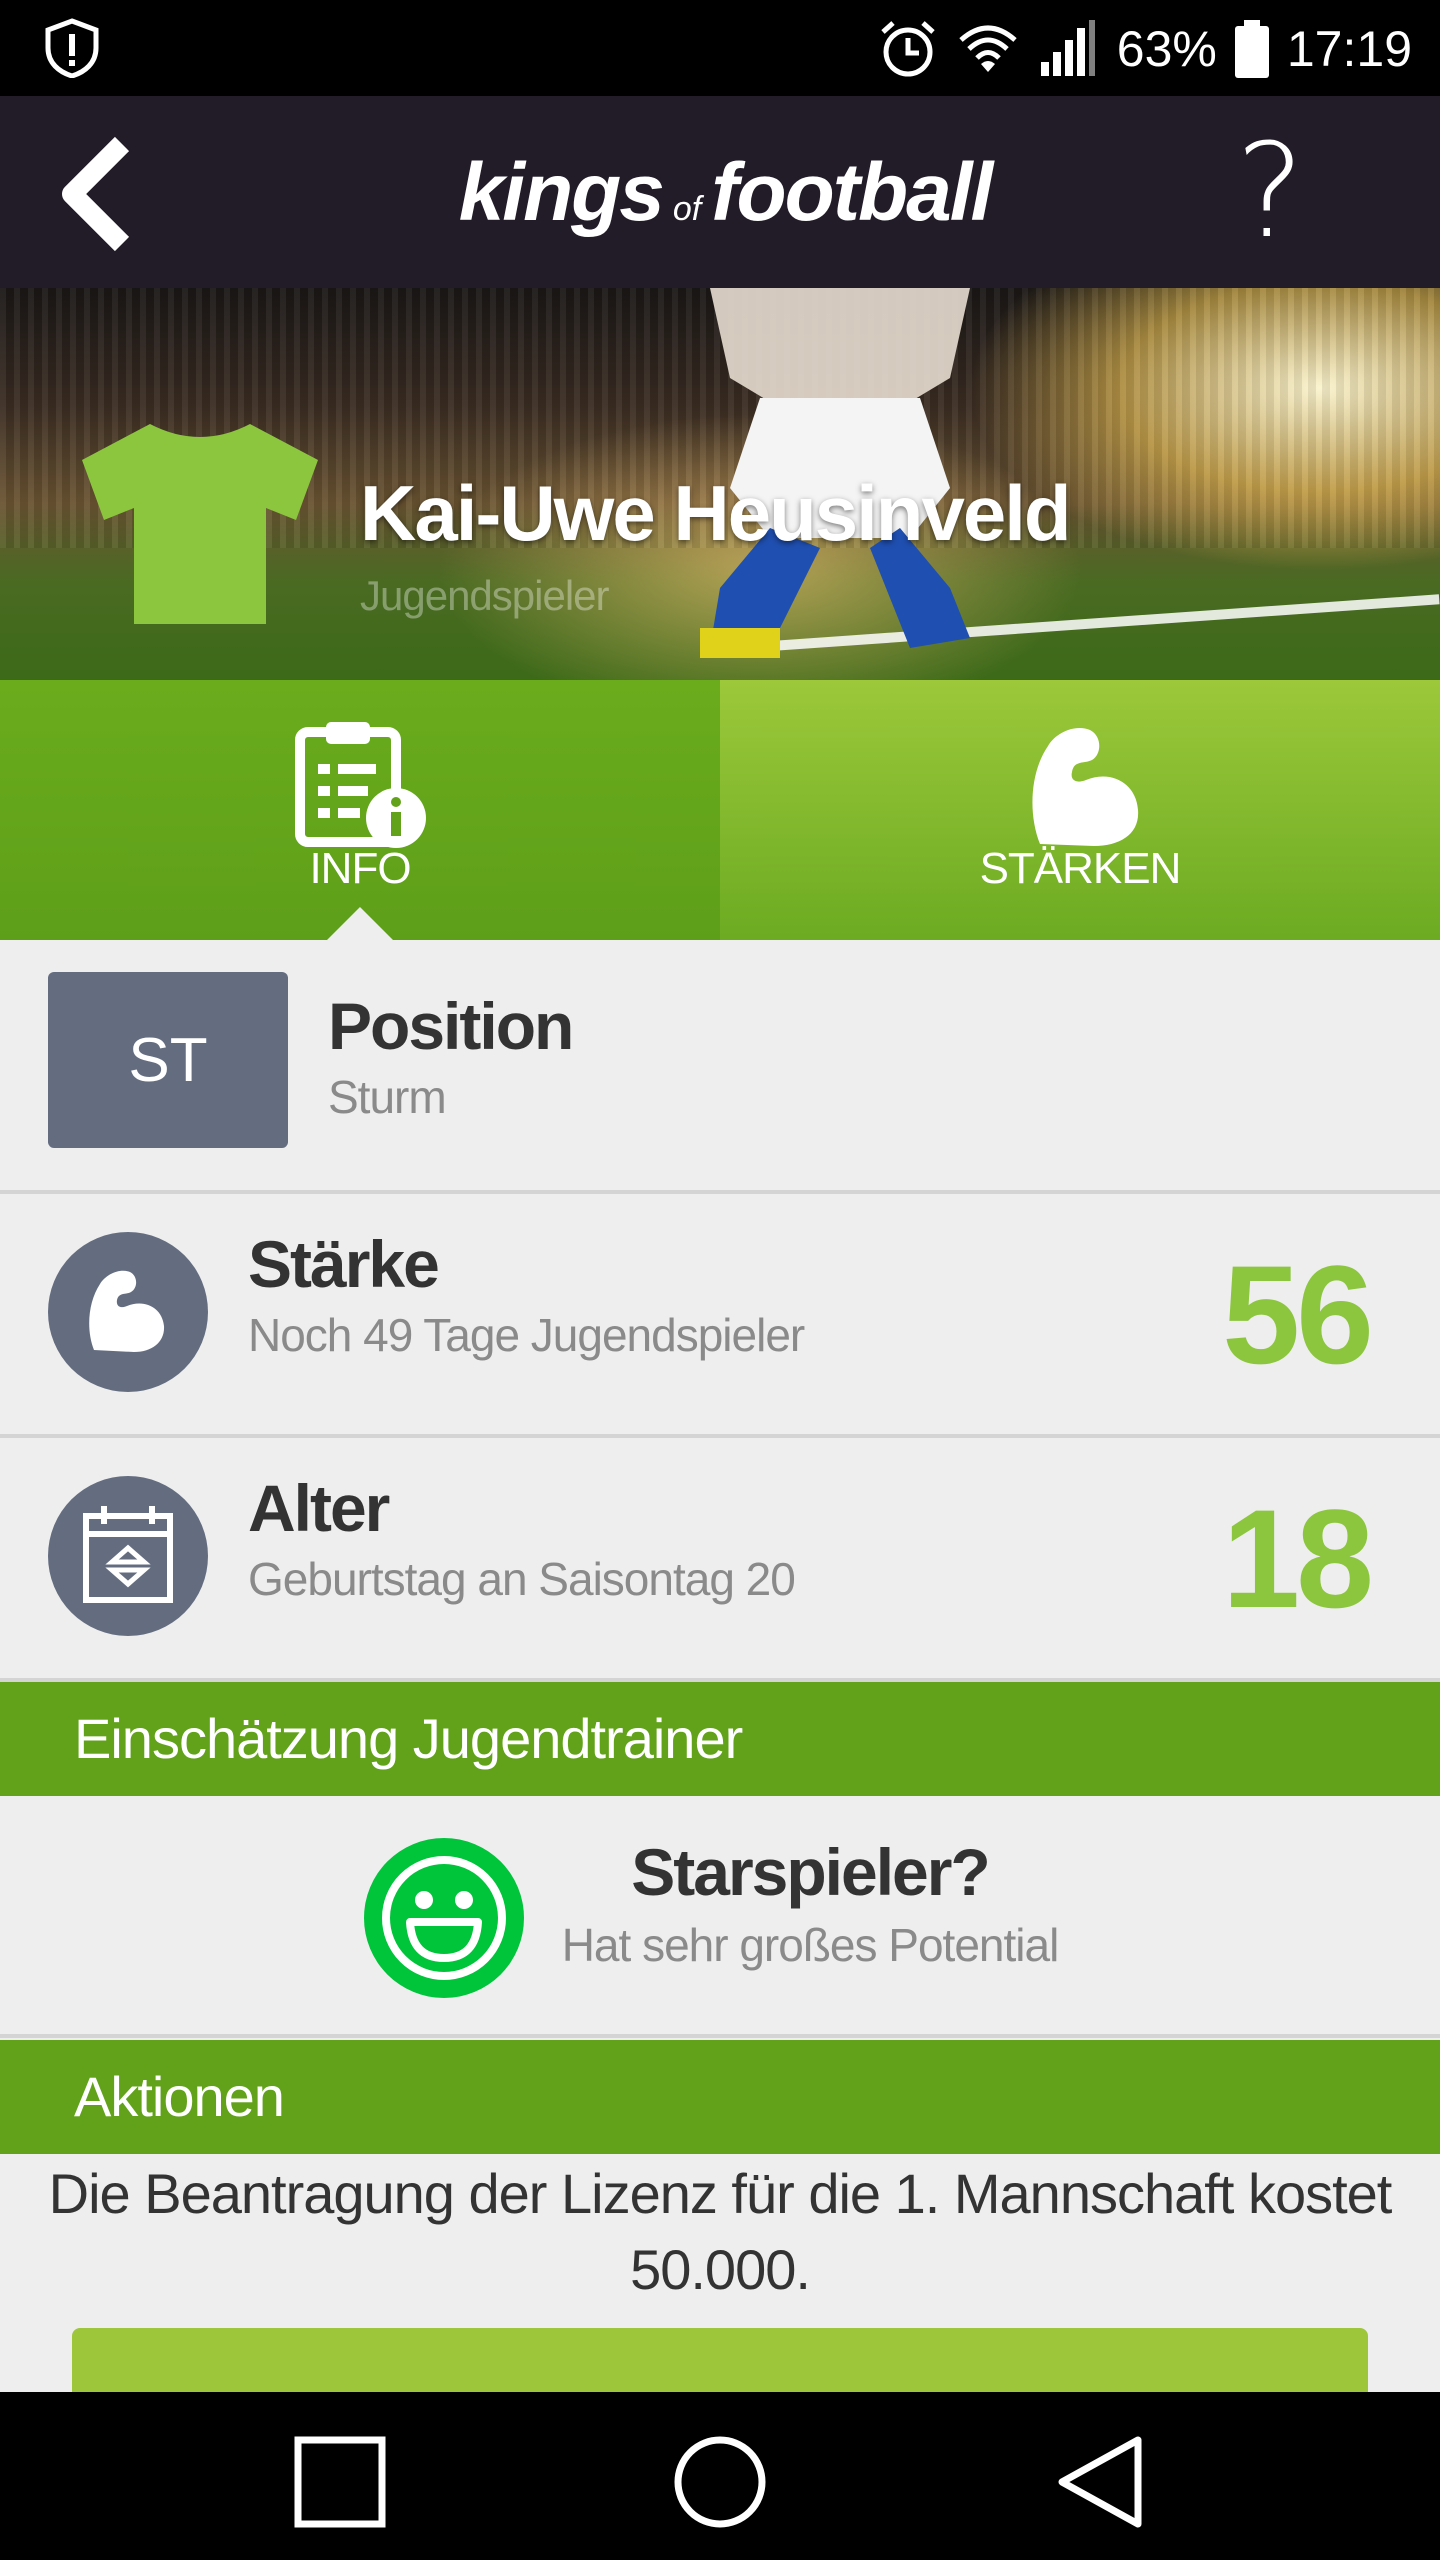 The image size is (1440, 2560). Describe the element at coordinates (720, 2482) in the screenshot. I see `home-icon` at that location.